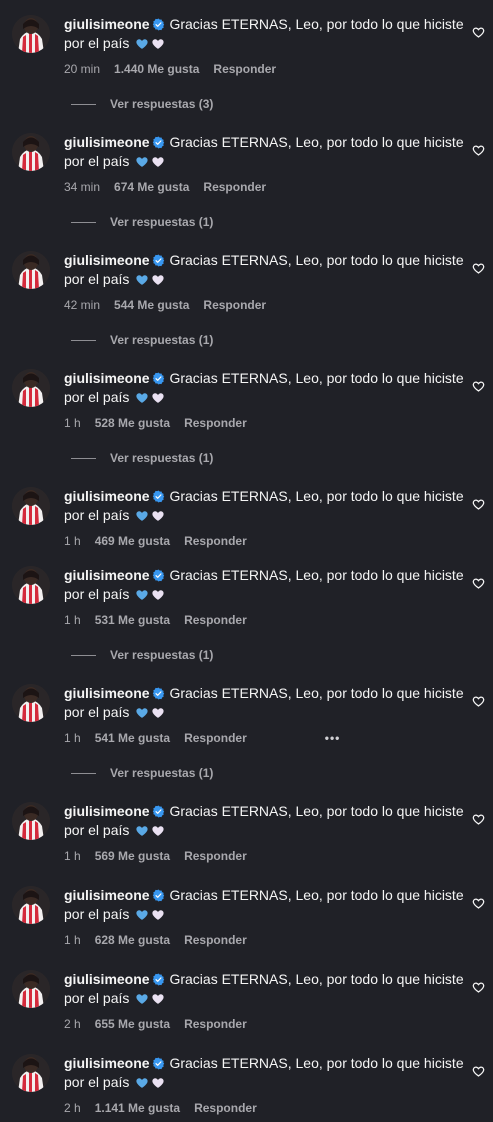 The height and width of the screenshot is (1122, 493). What do you see at coordinates (151, 305) in the screenshot?
I see `comment-likes: 544 Me gusta` at bounding box center [151, 305].